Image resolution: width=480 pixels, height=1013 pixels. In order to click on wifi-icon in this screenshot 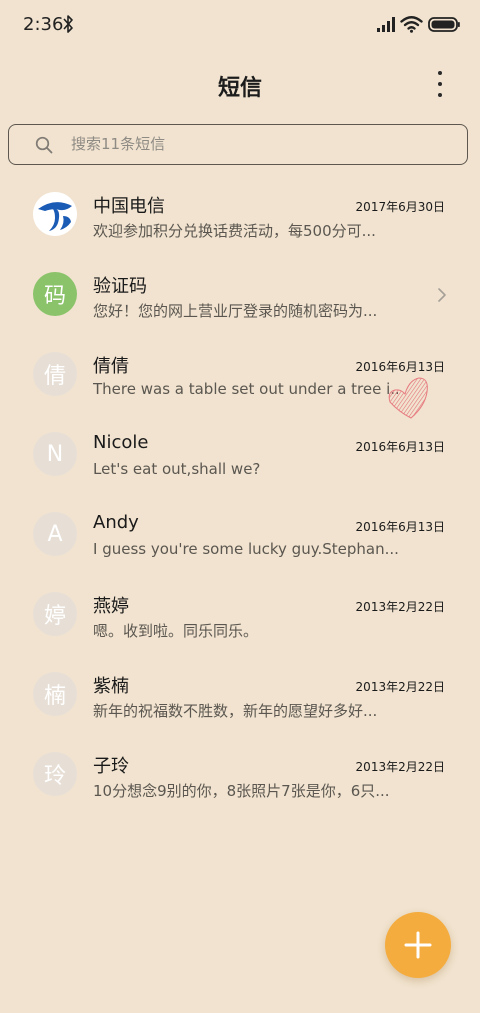, I will do `click(411, 24)`.